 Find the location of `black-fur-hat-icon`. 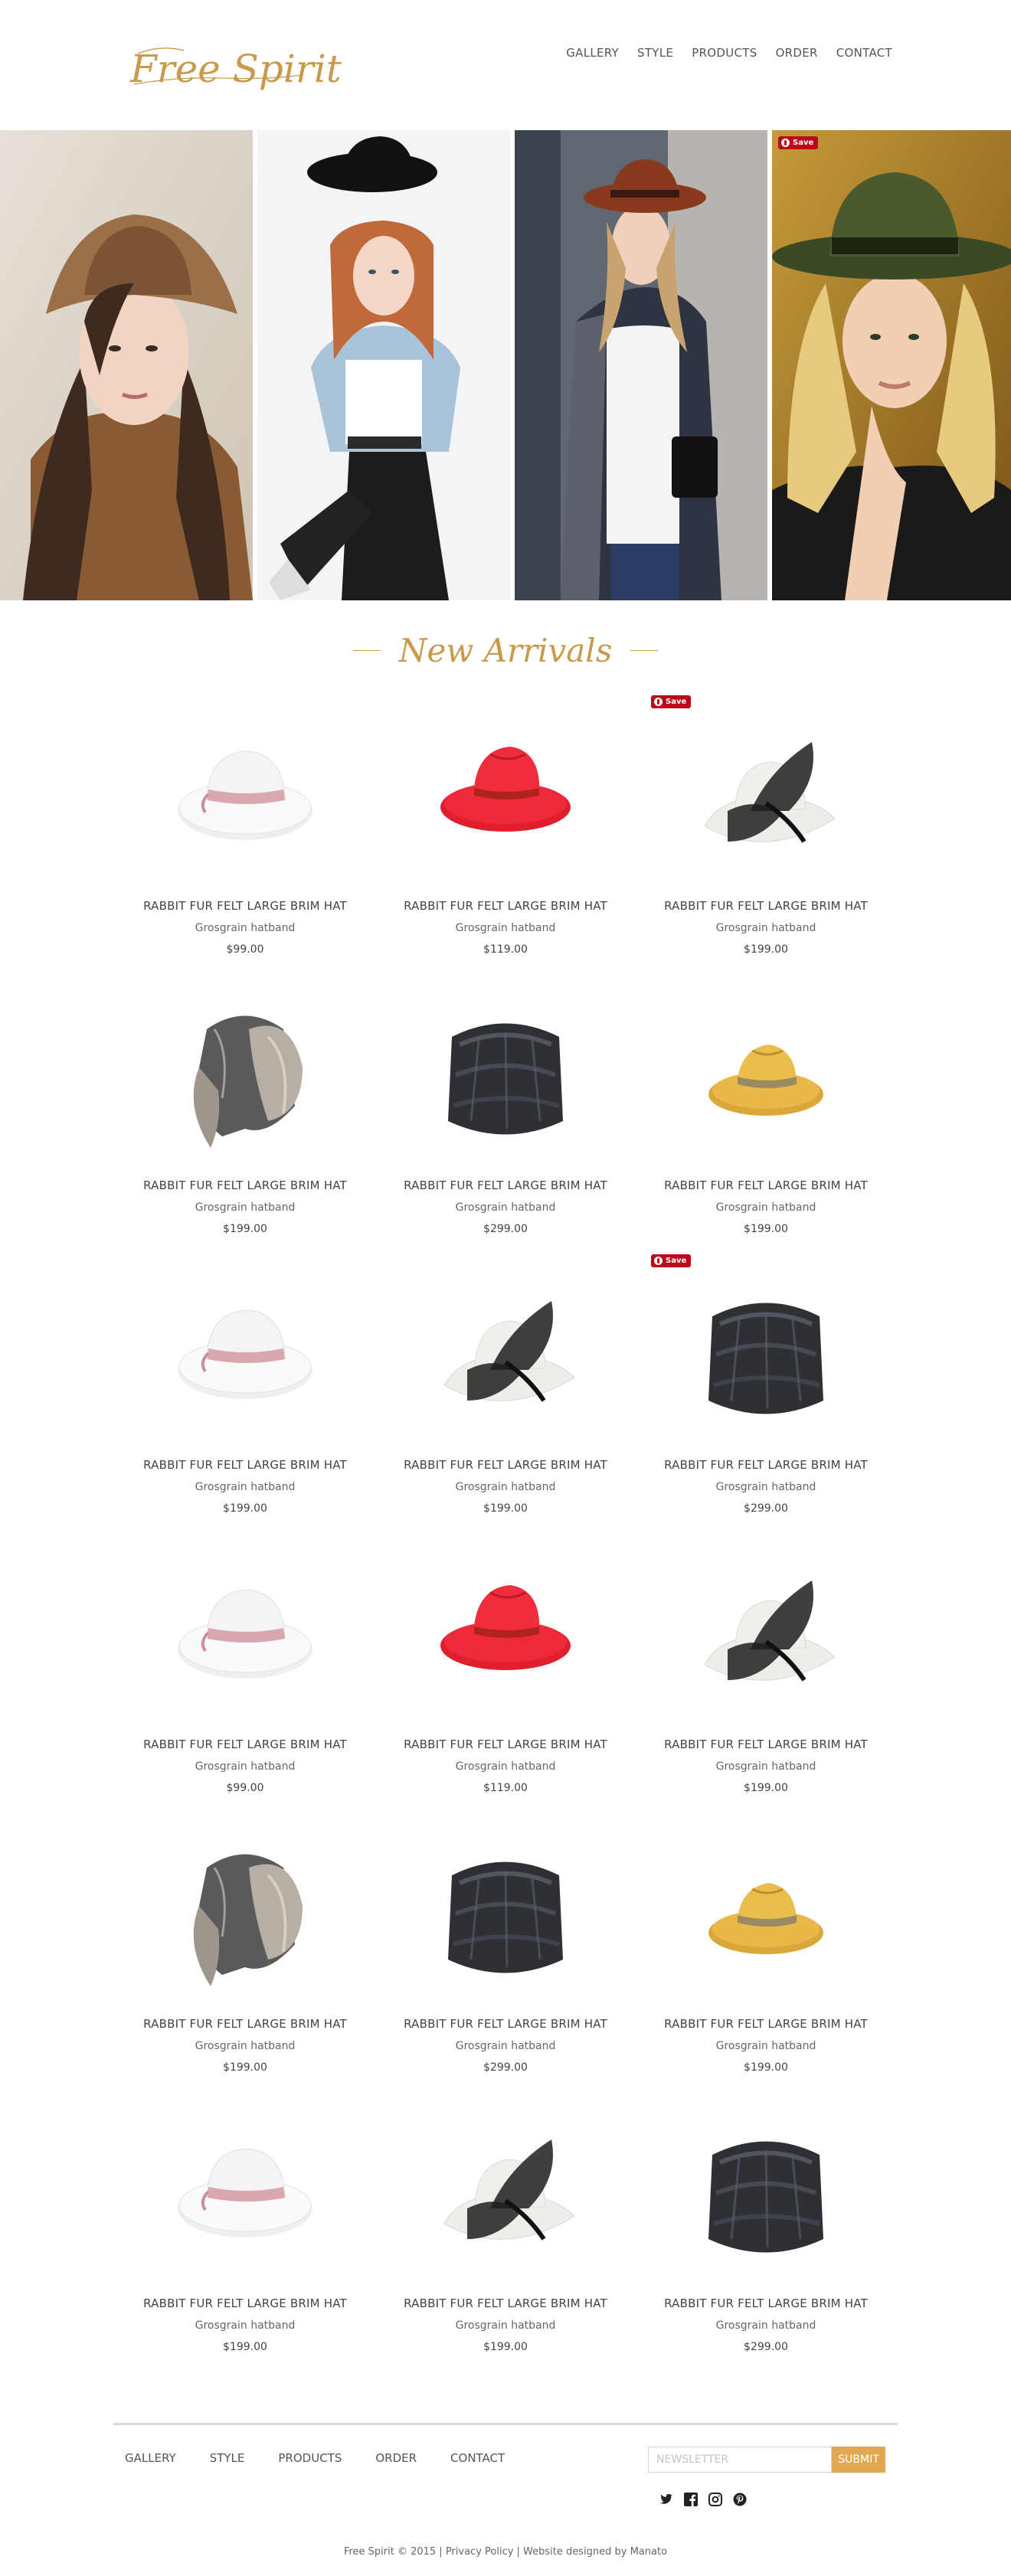

black-fur-hat-icon is located at coordinates (505, 1917).